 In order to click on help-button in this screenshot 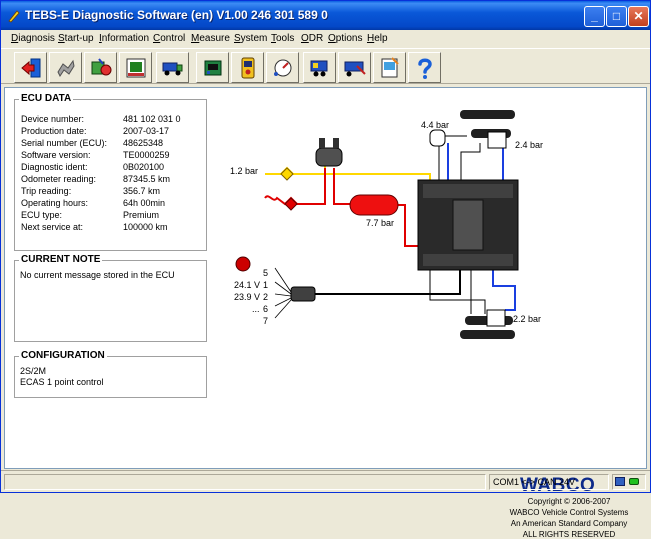, I will do `click(424, 67)`.